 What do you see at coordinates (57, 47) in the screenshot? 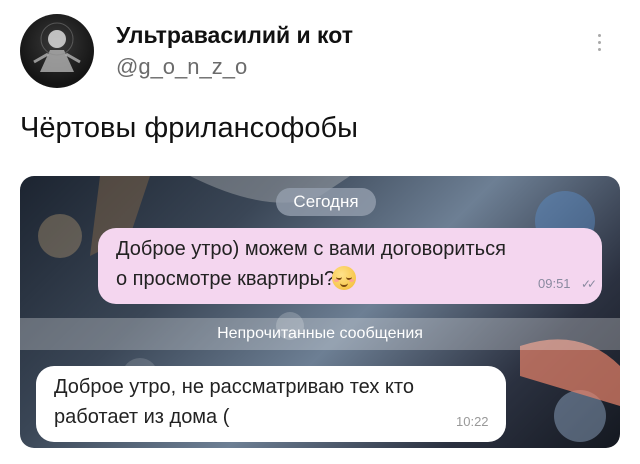
I see `avatar-figure-icon` at bounding box center [57, 47].